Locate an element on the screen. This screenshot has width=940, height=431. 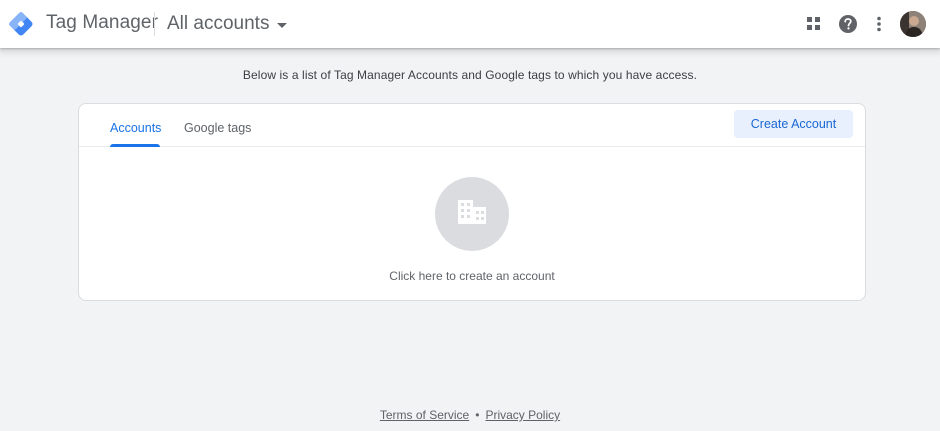
tab-accounts: Accounts is located at coordinates (135, 125).